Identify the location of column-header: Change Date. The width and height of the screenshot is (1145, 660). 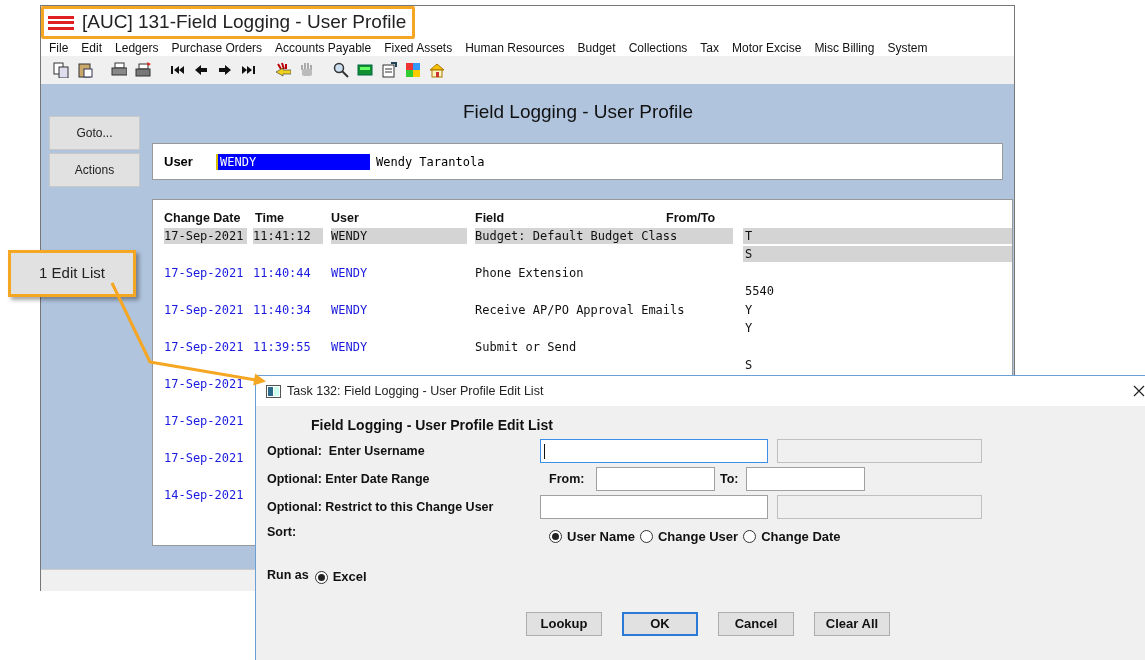
(203, 218).